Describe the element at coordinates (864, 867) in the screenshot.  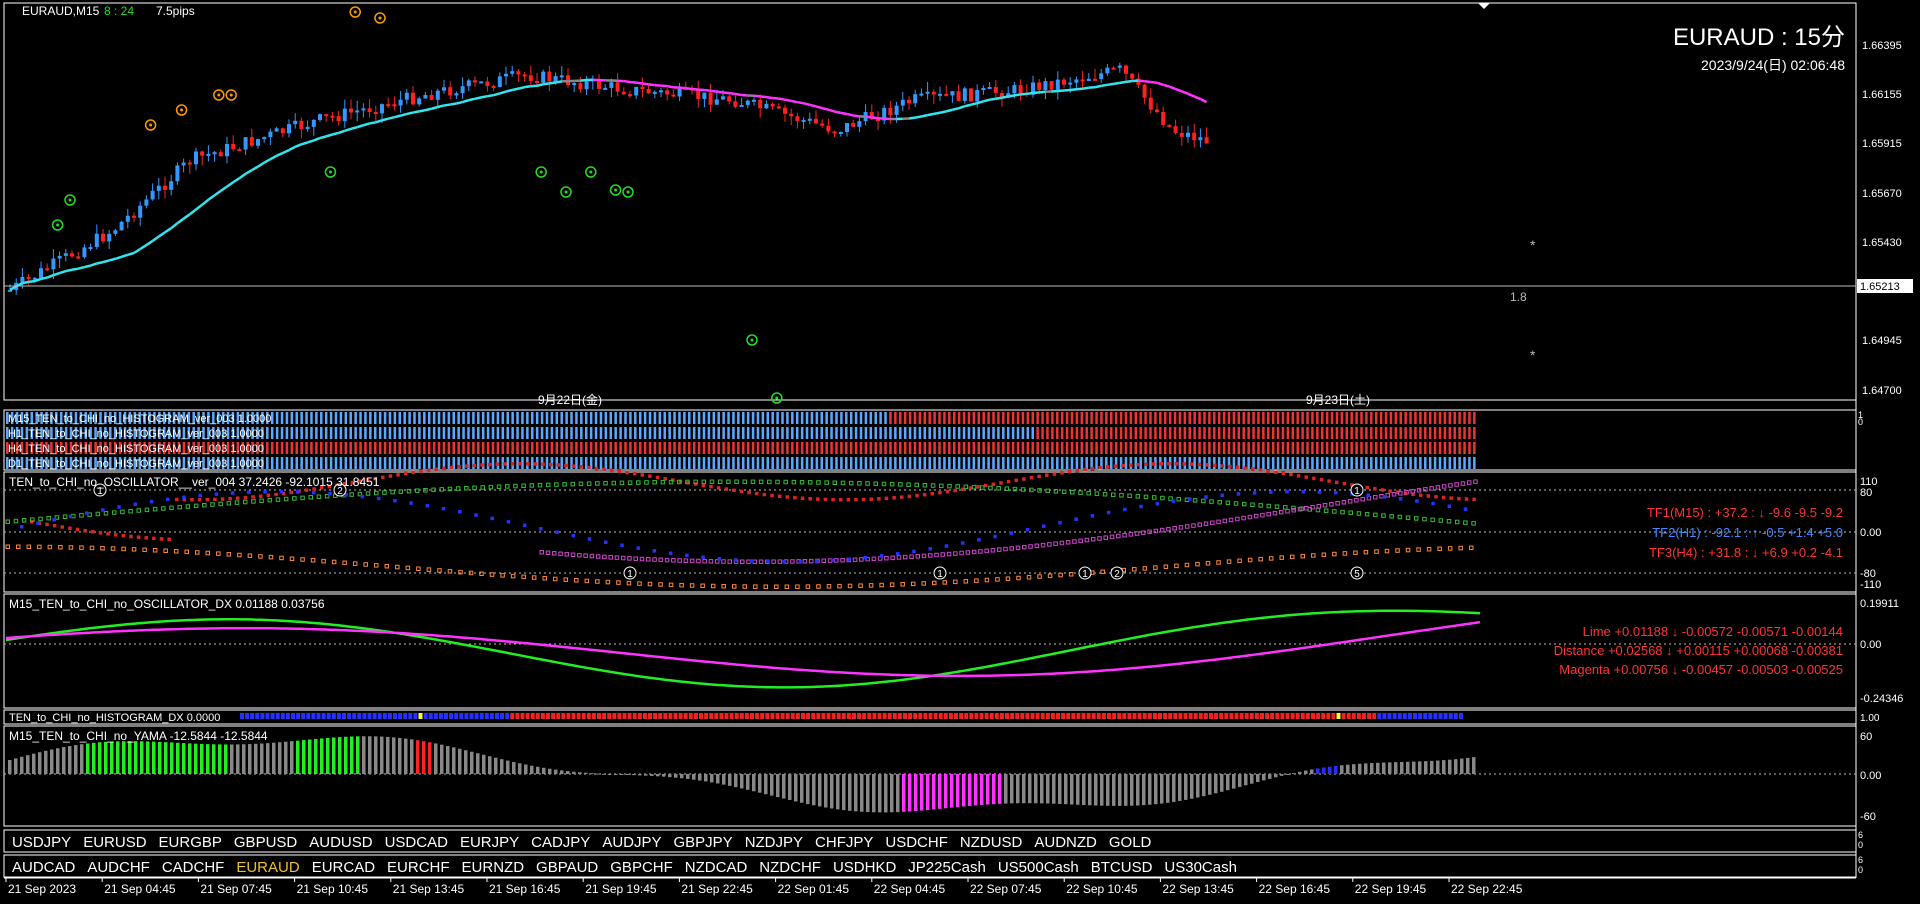
I see `symbol-tab-usdhkd: USDHKD` at that location.